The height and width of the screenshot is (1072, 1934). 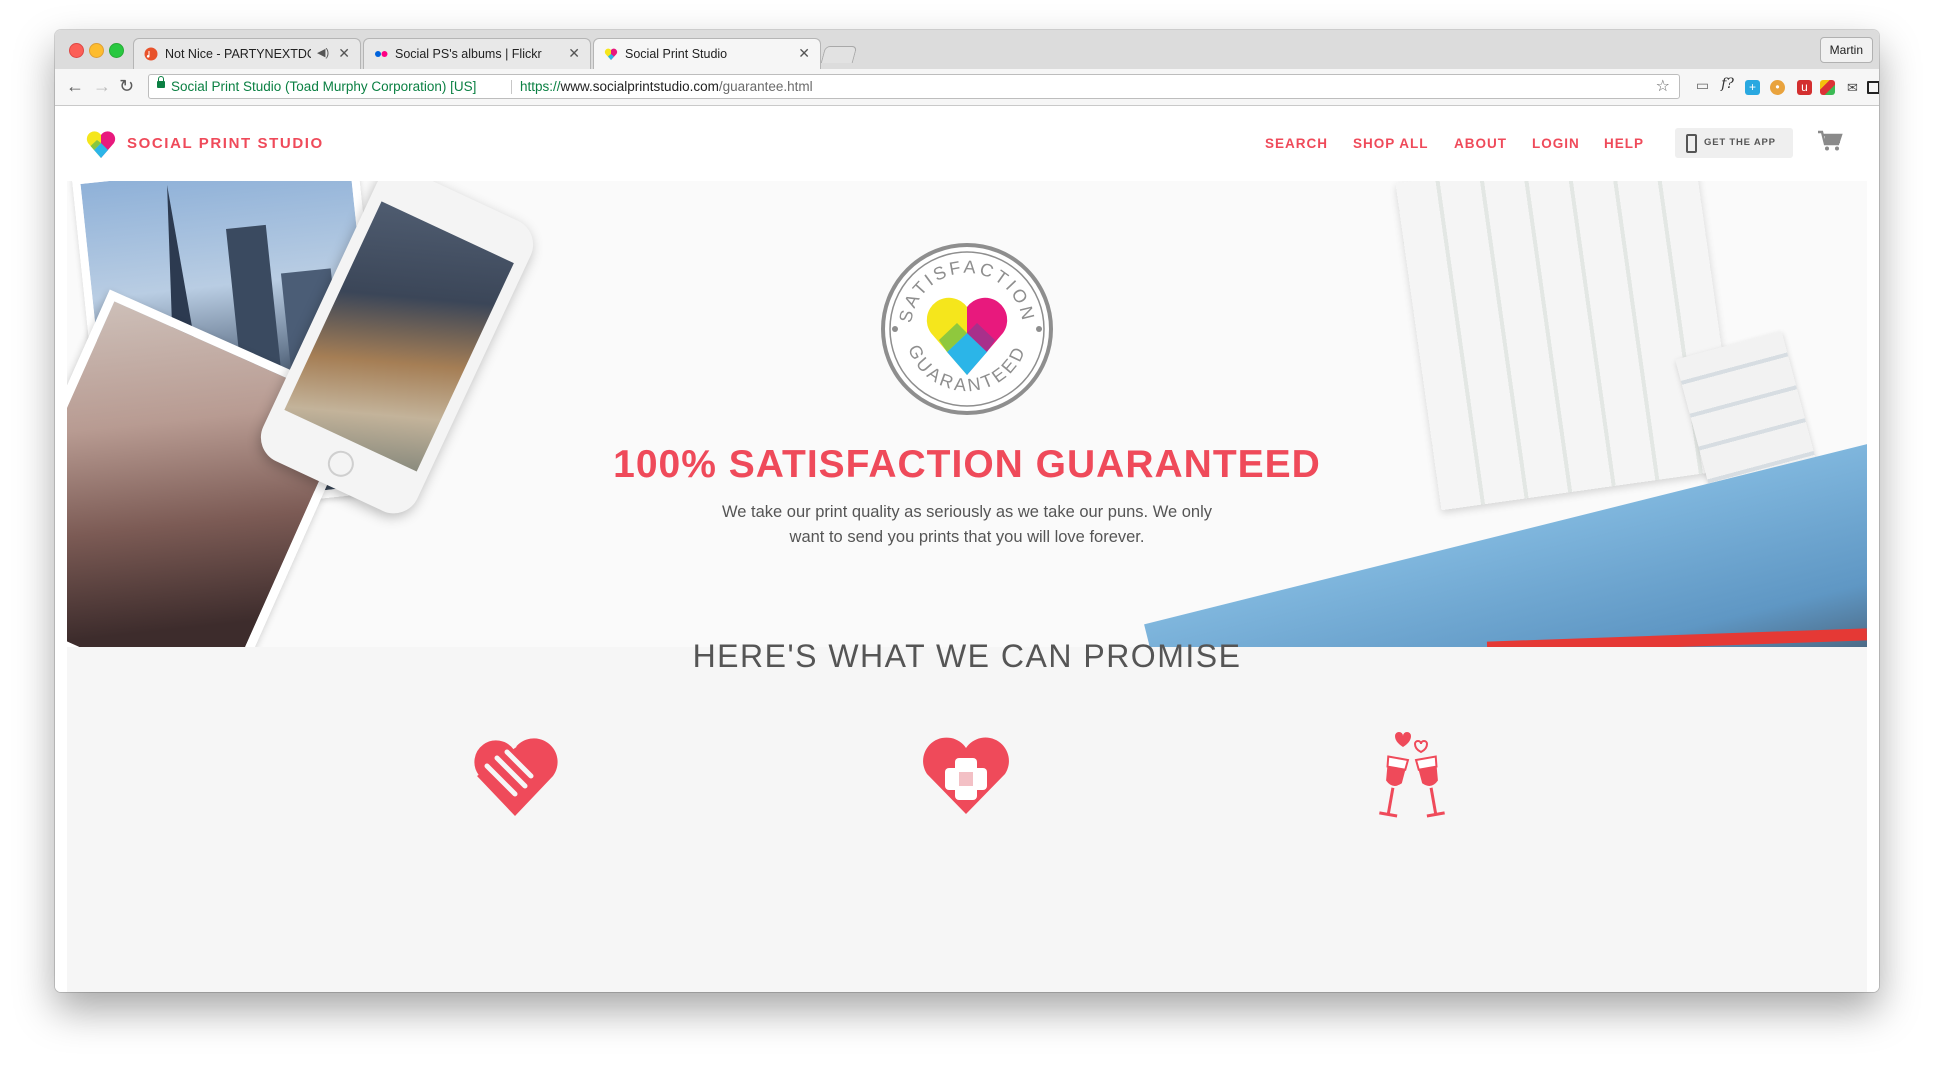 I want to click on shield-extension-icon: u, so click(x=1804, y=87).